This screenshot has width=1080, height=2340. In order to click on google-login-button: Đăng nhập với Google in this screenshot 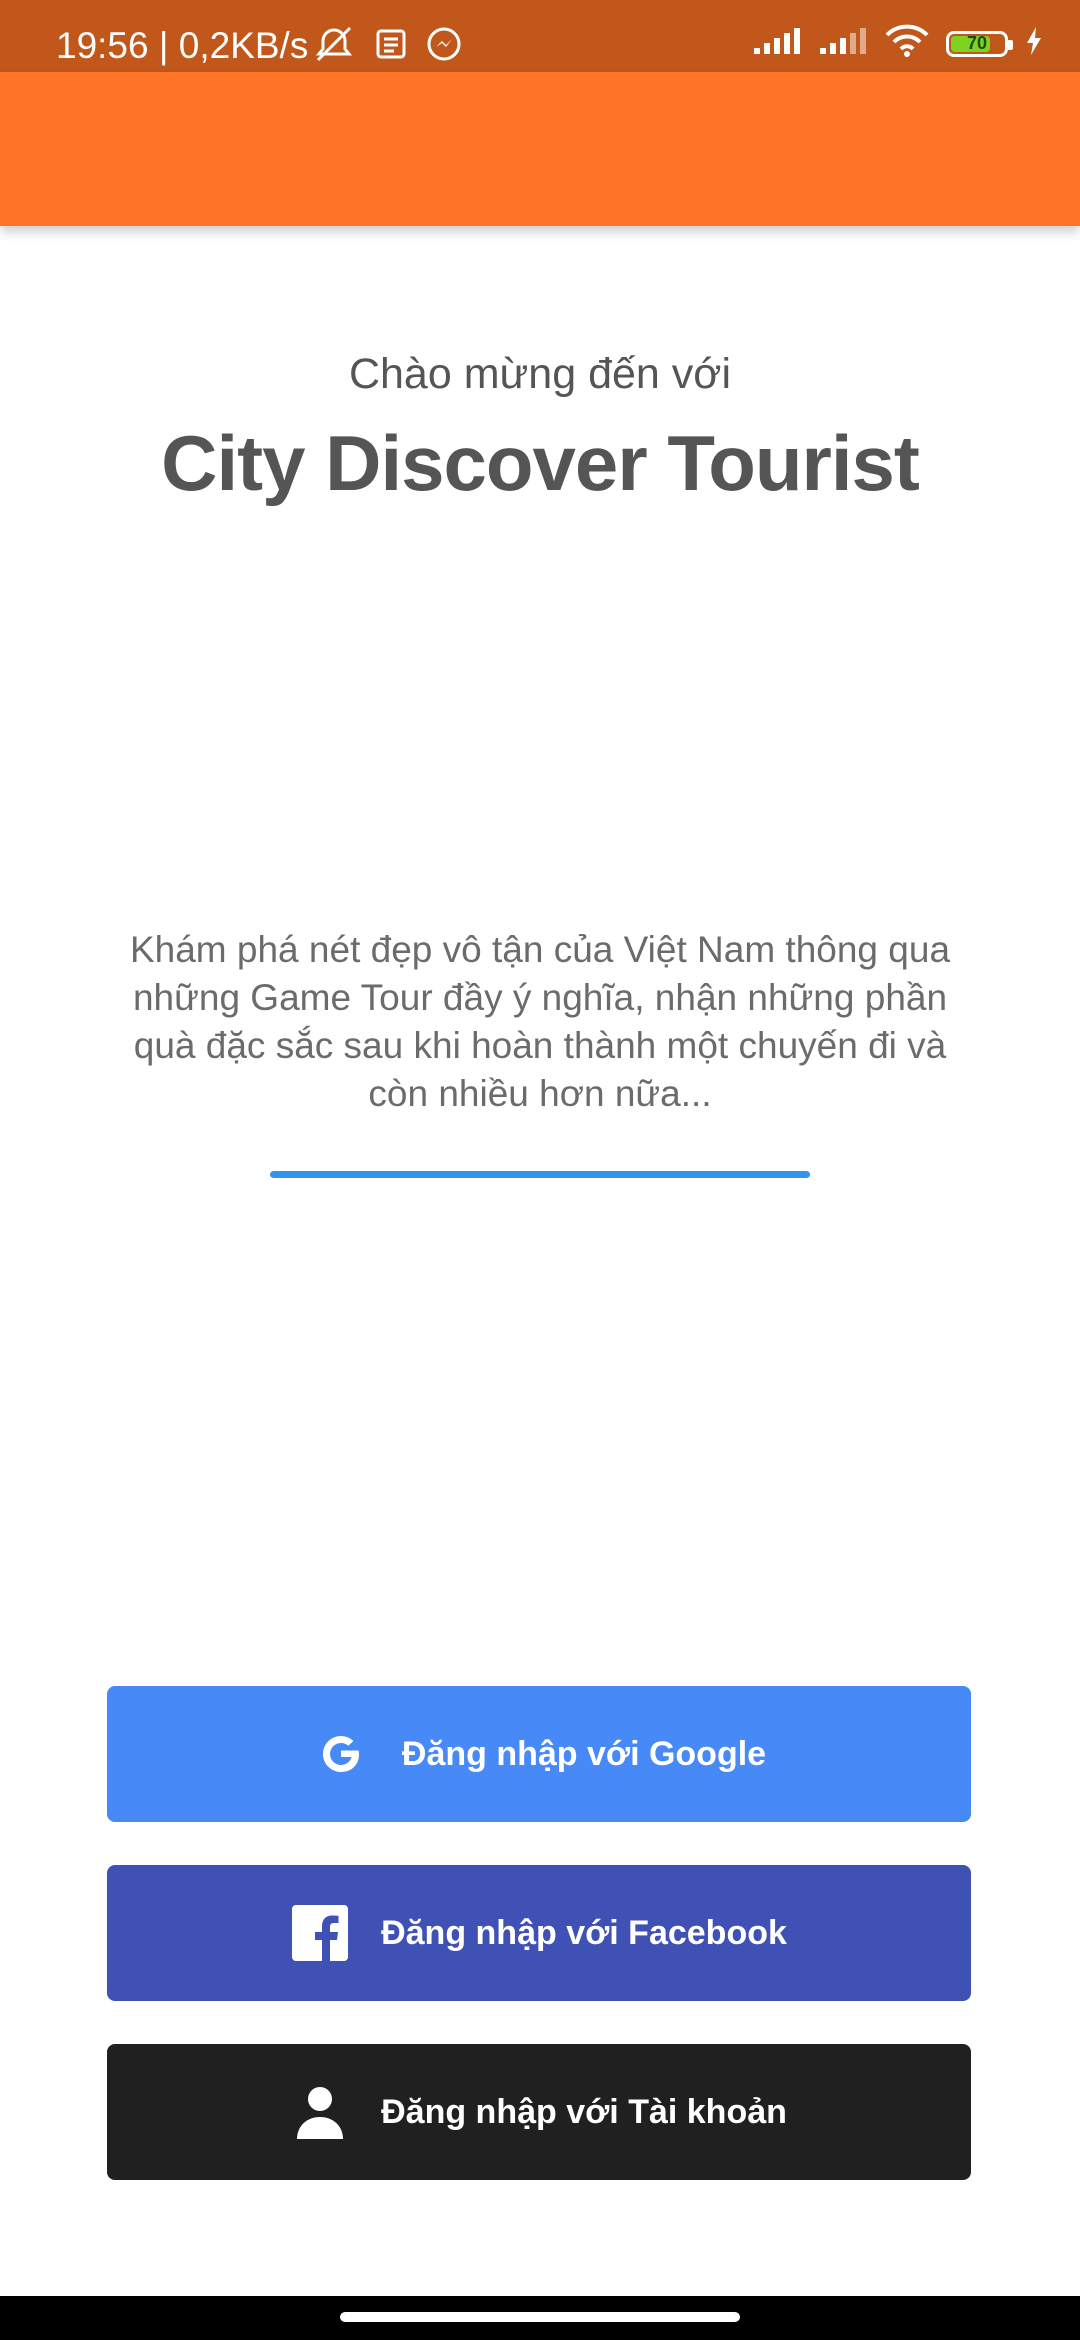, I will do `click(539, 1754)`.